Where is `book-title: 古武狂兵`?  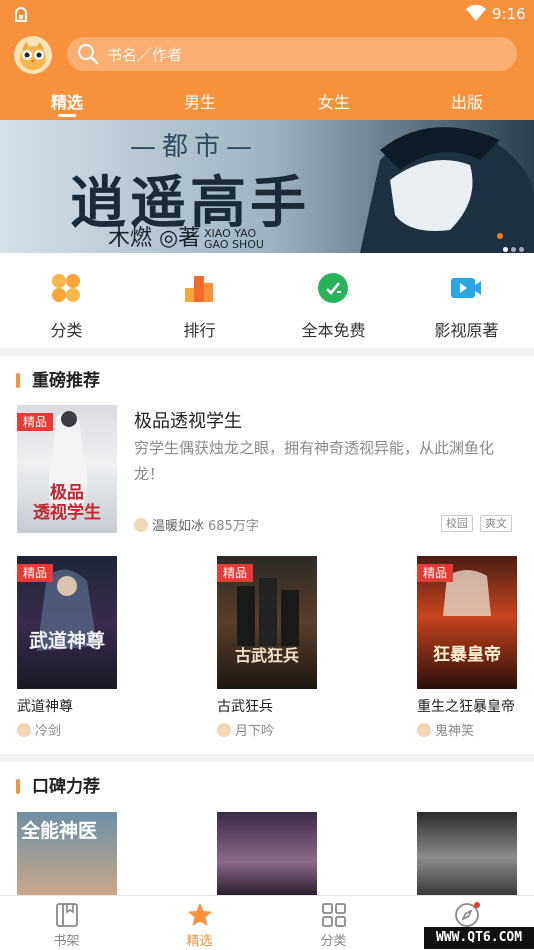 book-title: 古武狂兵 is located at coordinates (287, 706).